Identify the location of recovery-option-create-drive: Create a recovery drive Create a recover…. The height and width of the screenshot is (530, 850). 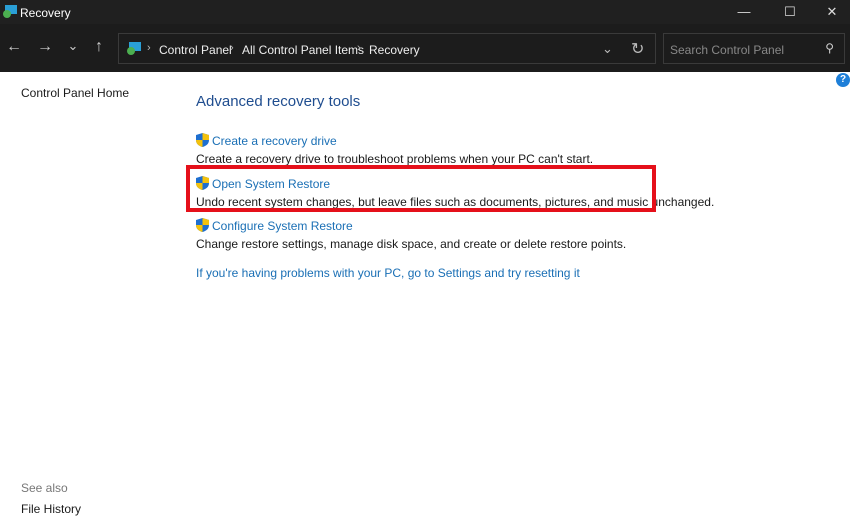
(394, 149).